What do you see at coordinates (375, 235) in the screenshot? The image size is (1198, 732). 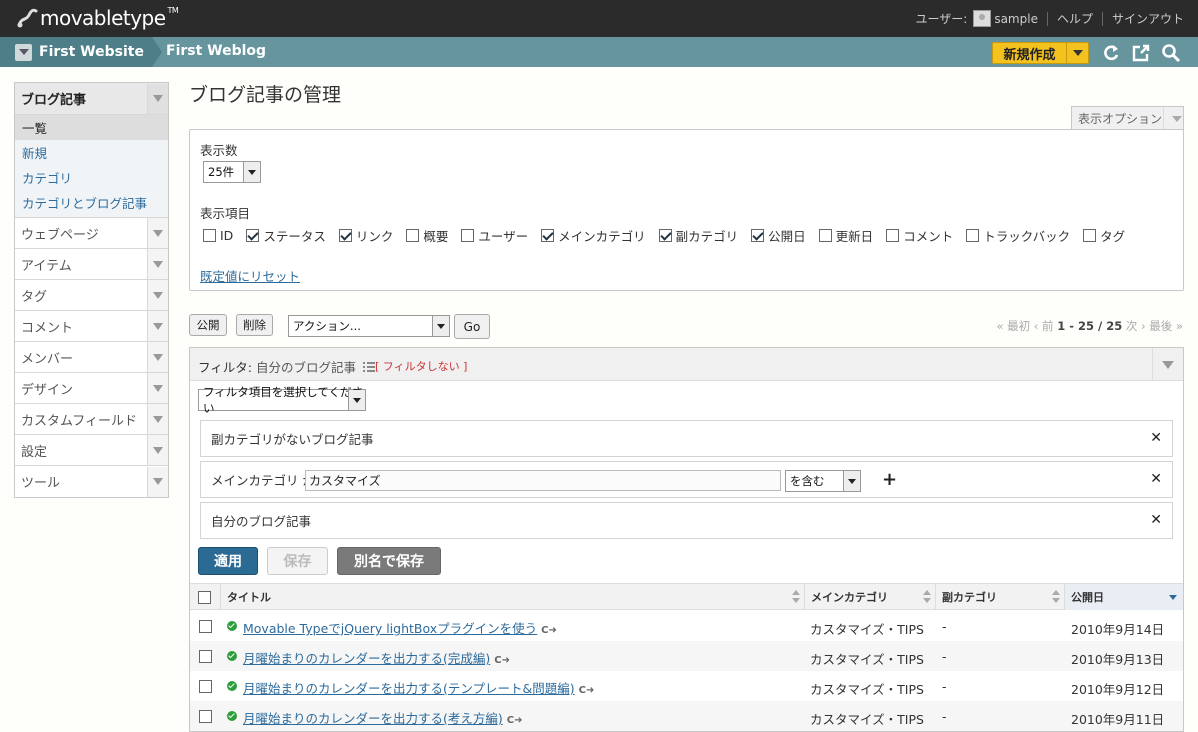 I see `column-option-label: リンク` at bounding box center [375, 235].